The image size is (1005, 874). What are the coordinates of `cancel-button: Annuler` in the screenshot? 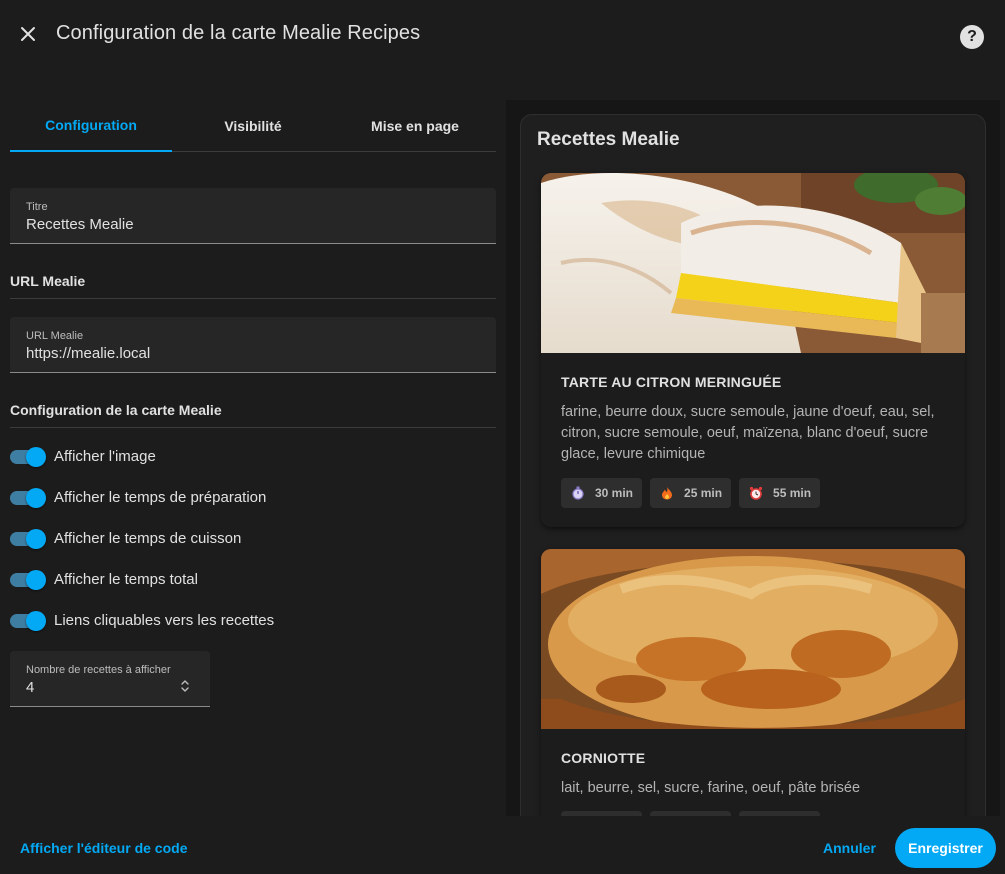 It's located at (849, 848).